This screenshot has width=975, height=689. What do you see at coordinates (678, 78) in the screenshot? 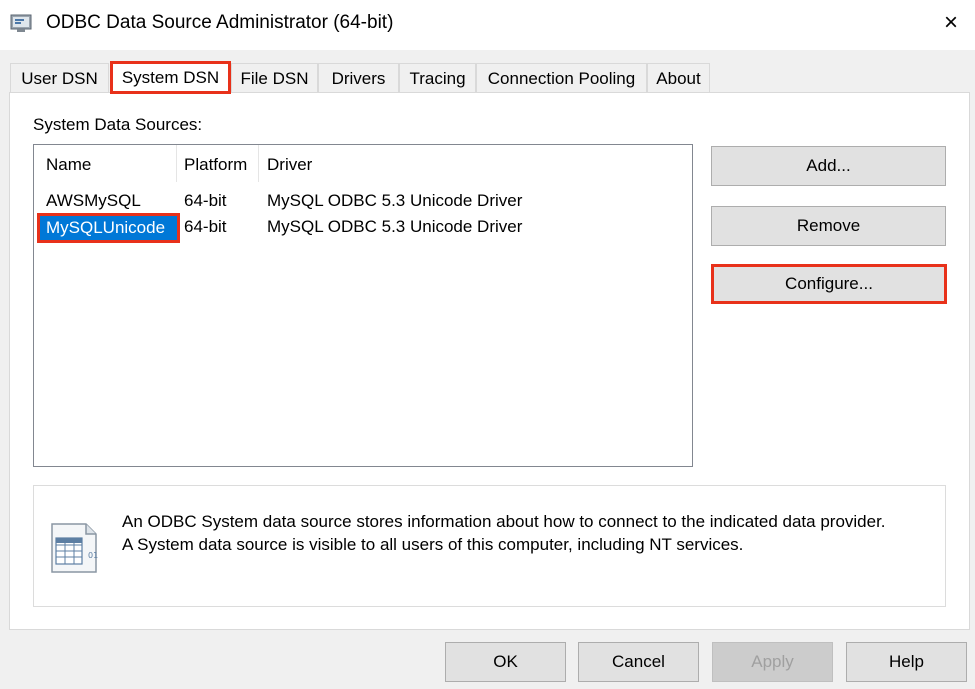
I see `tab-about: About` at bounding box center [678, 78].